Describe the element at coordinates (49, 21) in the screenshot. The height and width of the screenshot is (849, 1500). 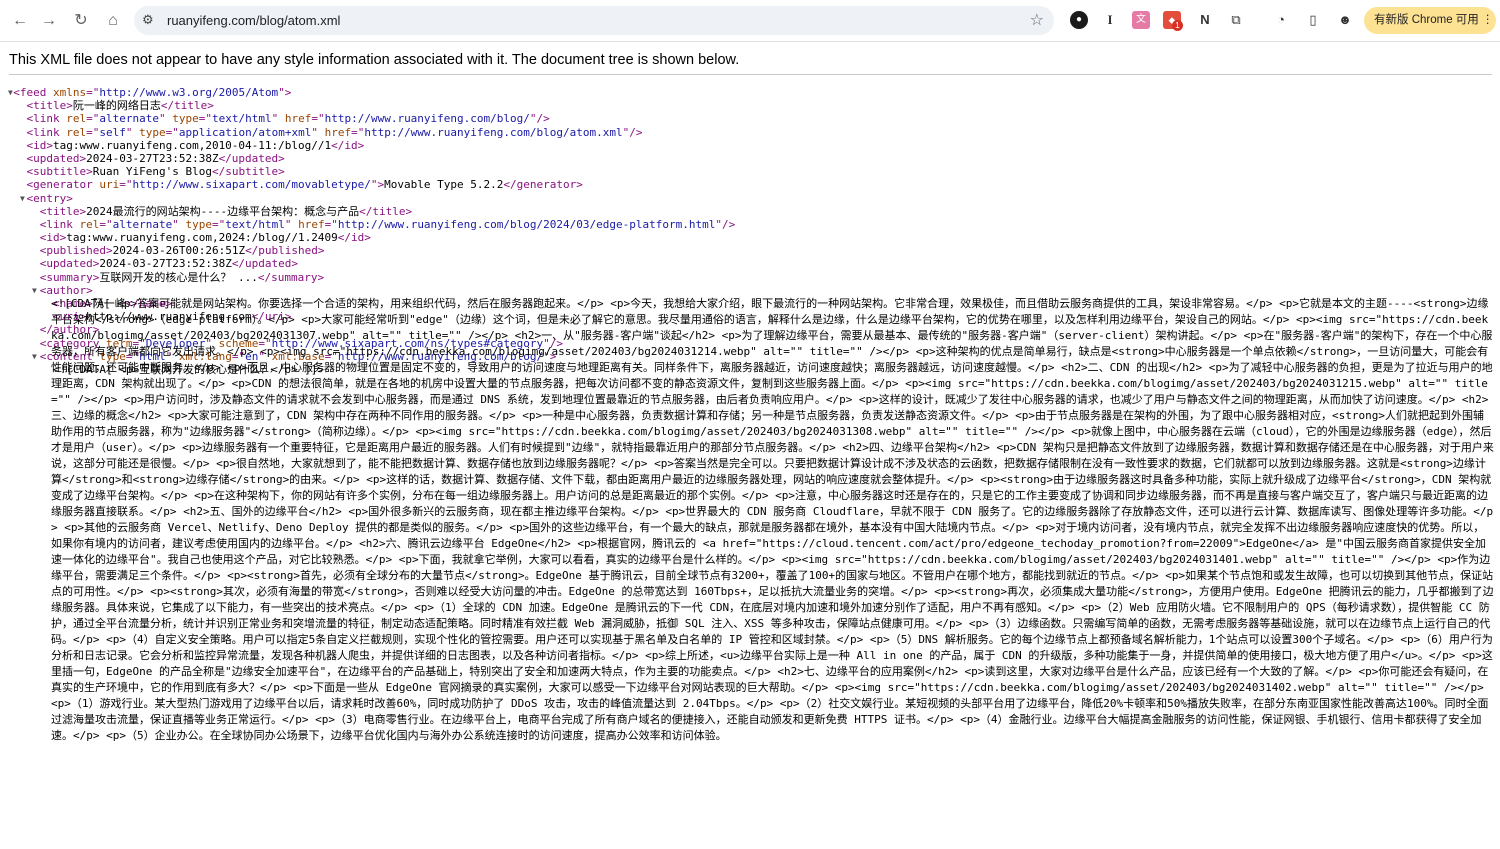
I see `forward-icon: →` at that location.